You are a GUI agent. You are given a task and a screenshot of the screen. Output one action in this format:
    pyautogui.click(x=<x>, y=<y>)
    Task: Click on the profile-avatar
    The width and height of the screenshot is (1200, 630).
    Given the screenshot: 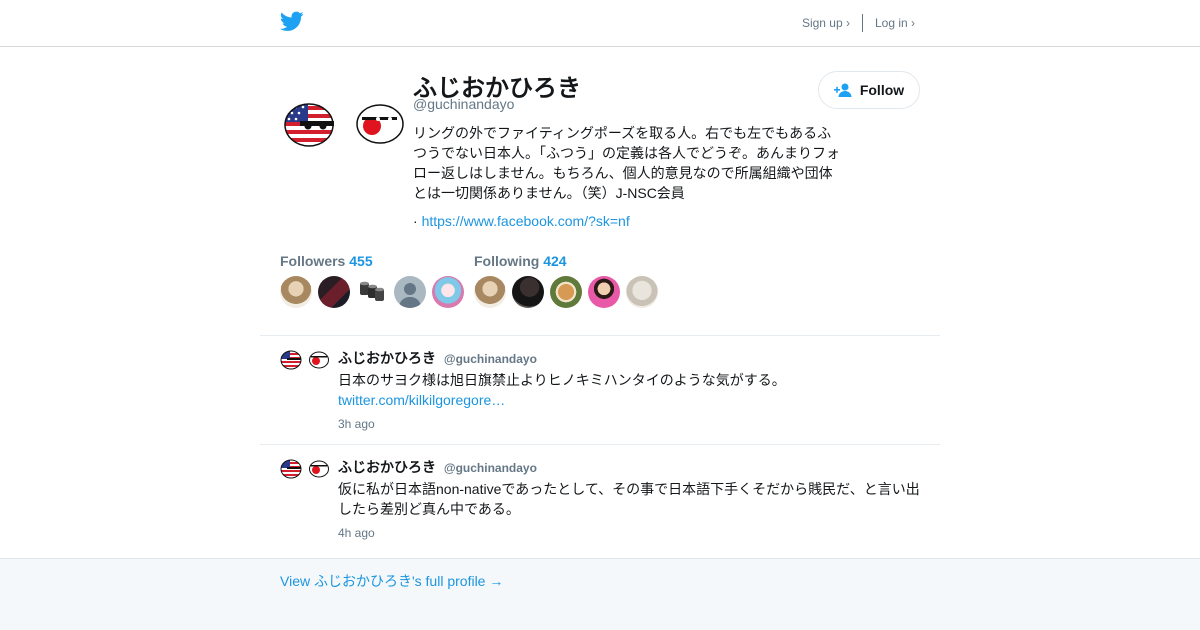 What is the action you would take?
    pyautogui.click(x=343, y=125)
    